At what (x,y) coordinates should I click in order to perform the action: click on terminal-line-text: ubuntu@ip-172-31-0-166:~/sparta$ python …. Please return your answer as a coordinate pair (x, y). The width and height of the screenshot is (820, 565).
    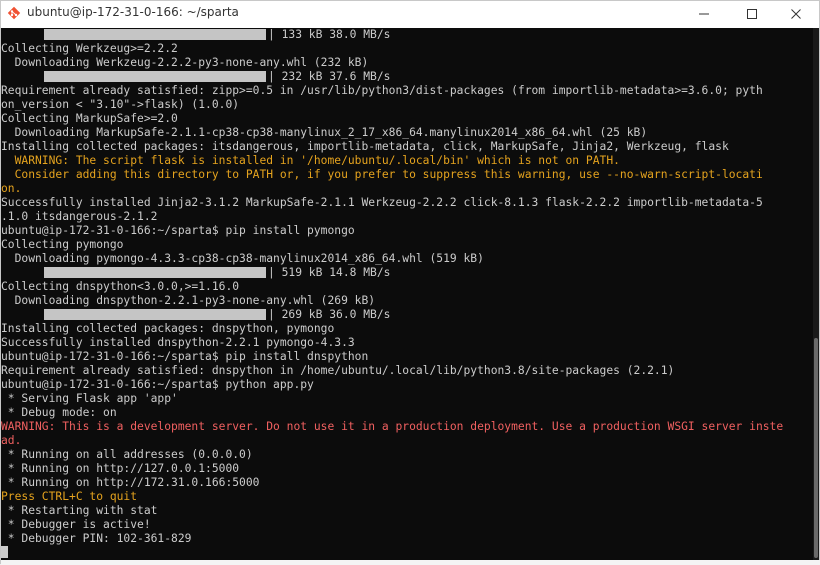
    Looking at the image, I should click on (157, 384).